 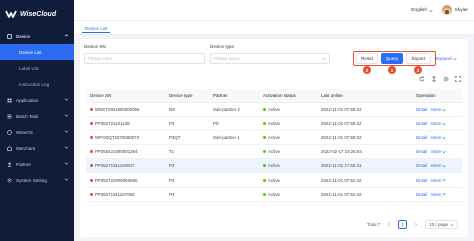 I want to click on fullscreen-icon, so click(x=458, y=79).